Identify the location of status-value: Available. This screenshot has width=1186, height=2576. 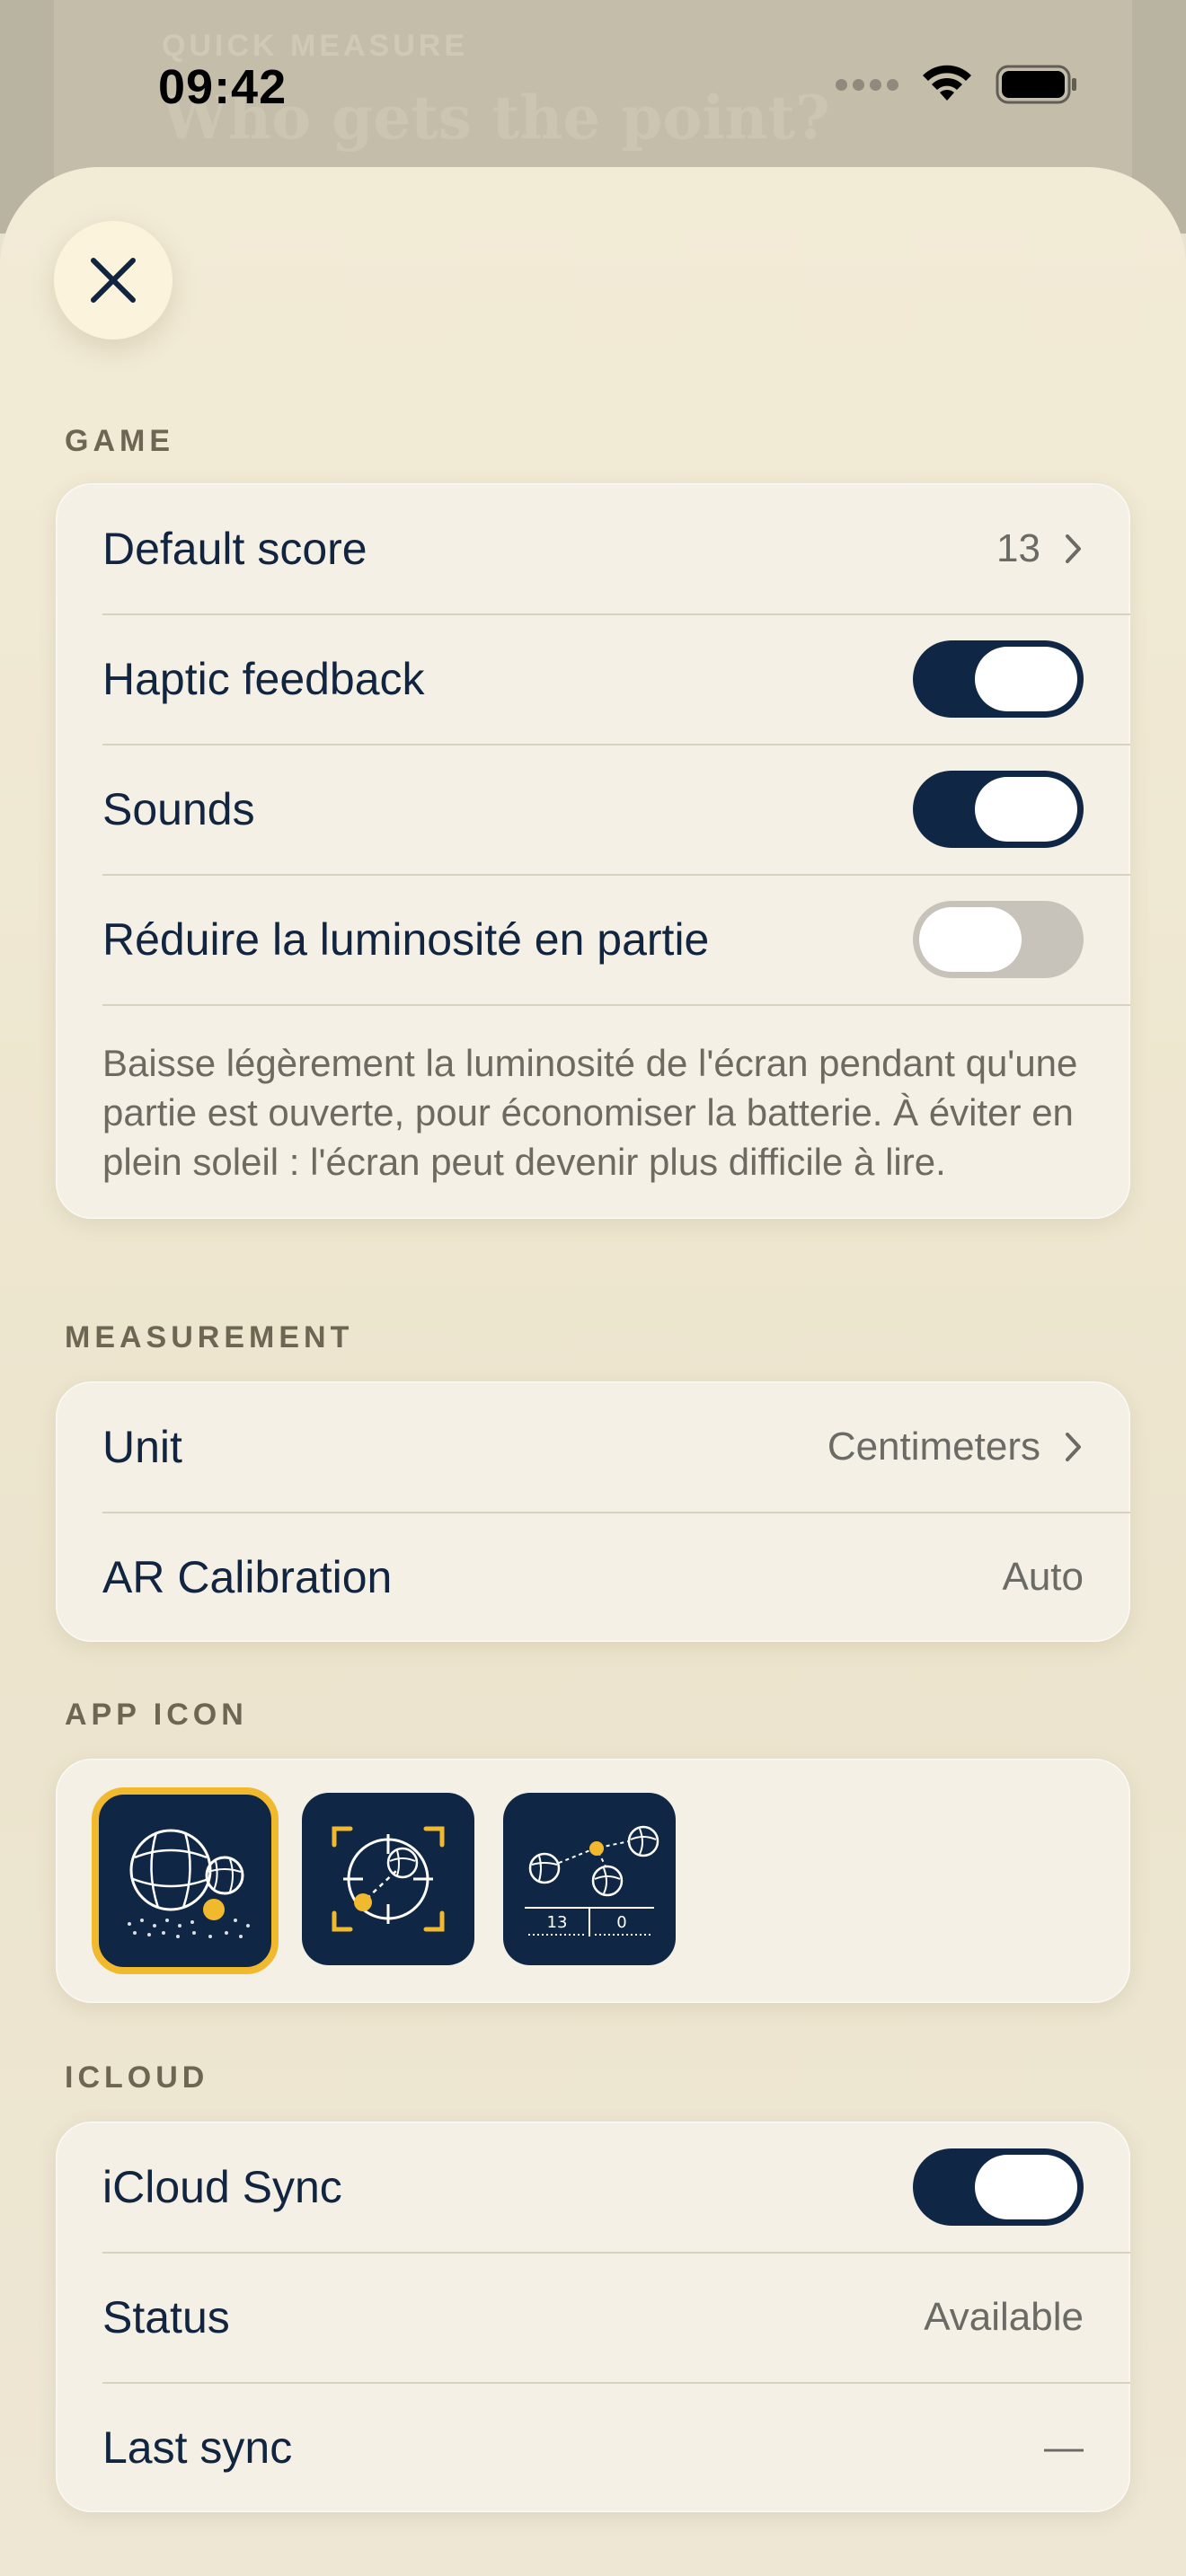
(1004, 2316).